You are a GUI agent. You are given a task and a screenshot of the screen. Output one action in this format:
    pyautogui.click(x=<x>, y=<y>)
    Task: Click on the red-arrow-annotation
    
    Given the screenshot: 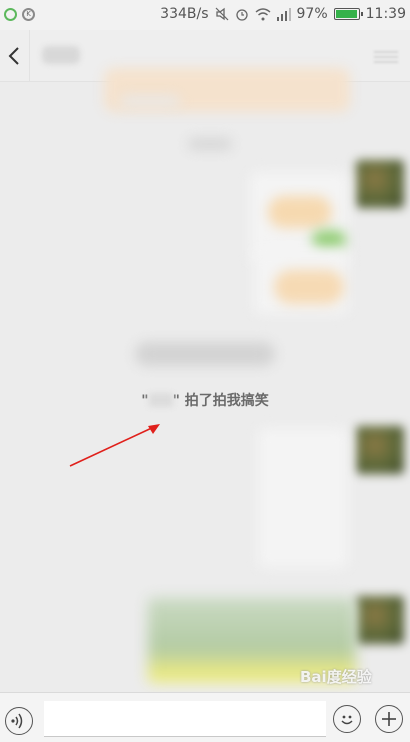 What is the action you would take?
    pyautogui.click(x=114, y=445)
    